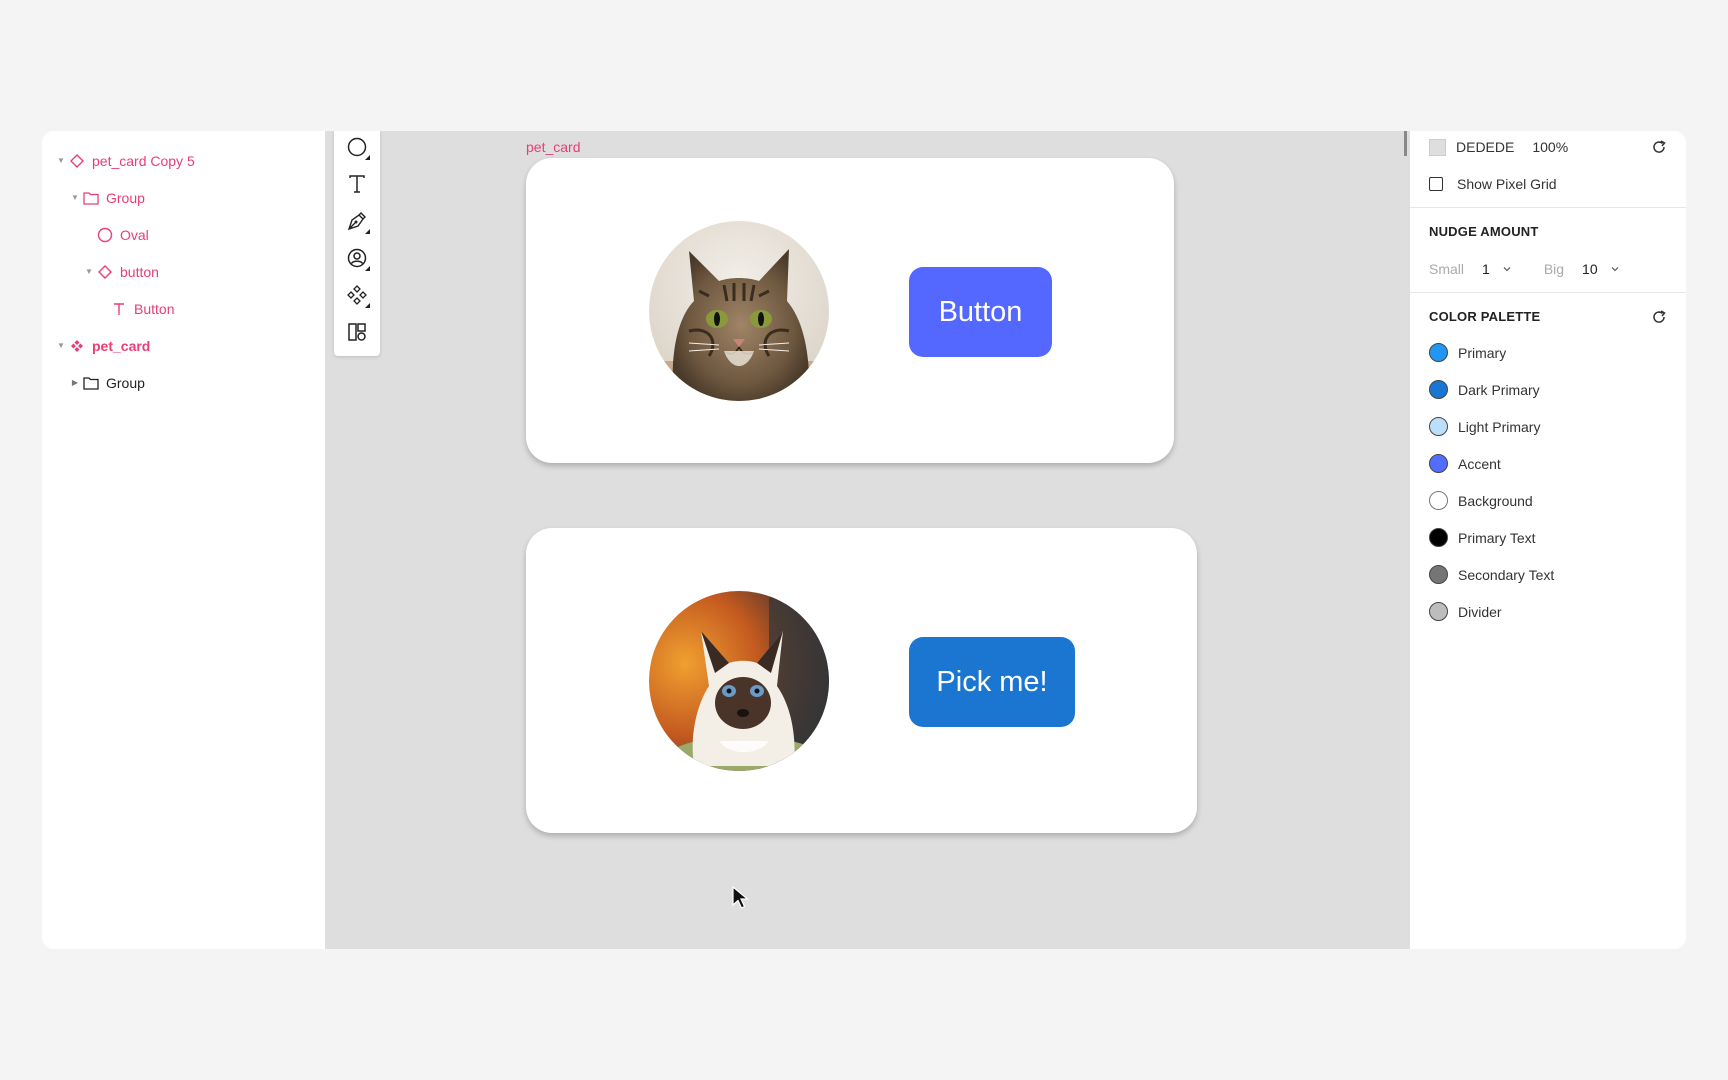  I want to click on background-hex: DEDEDE, so click(1485, 147).